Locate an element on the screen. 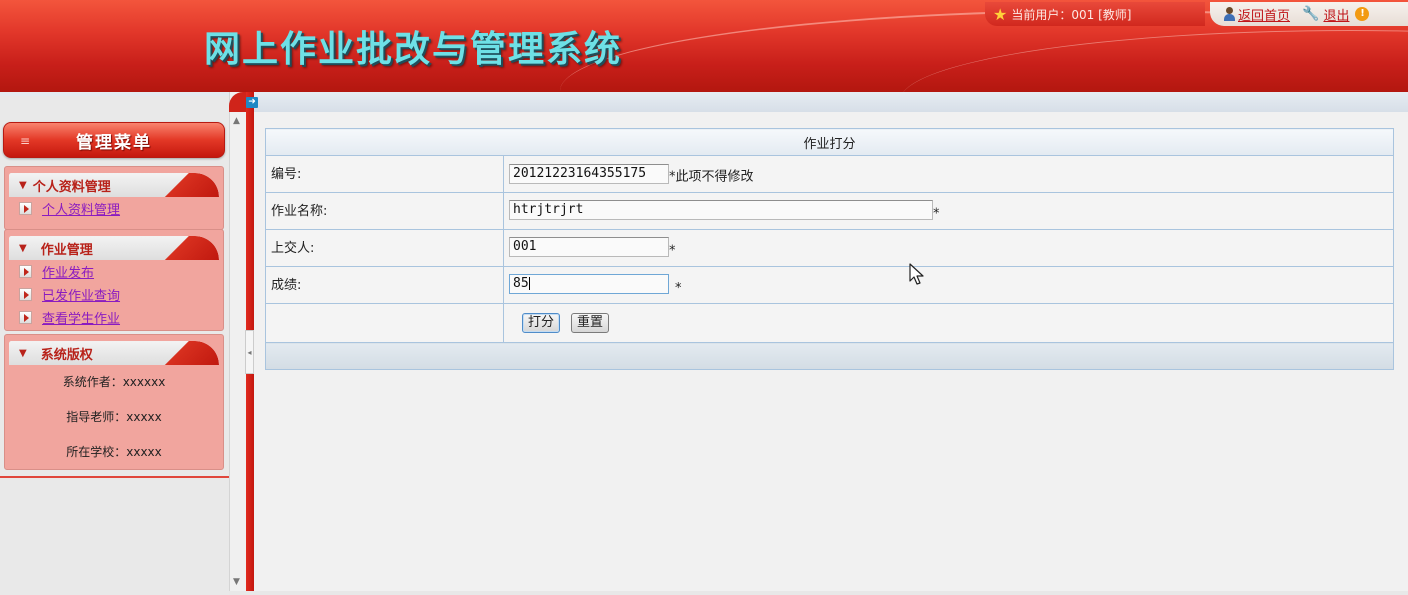 The image size is (1408, 595). sidebar-item-publish: 作业发布 is located at coordinates (114, 271).